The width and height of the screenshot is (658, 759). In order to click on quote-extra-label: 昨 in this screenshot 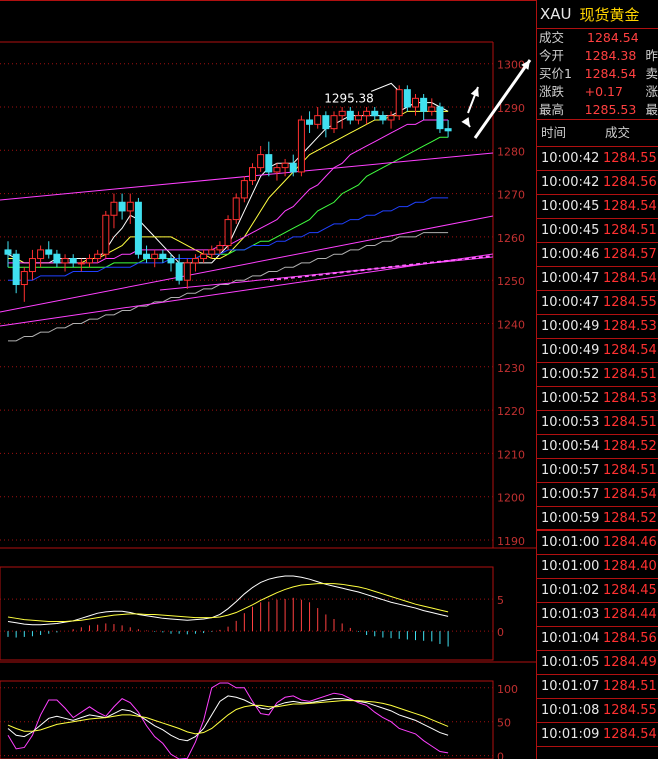, I will do `click(651, 55)`.